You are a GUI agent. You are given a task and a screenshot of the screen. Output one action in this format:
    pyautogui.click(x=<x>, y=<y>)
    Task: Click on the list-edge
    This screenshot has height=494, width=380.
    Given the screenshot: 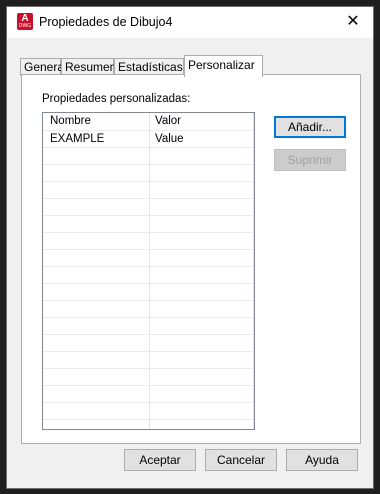 What is the action you would take?
    pyautogui.click(x=253, y=271)
    